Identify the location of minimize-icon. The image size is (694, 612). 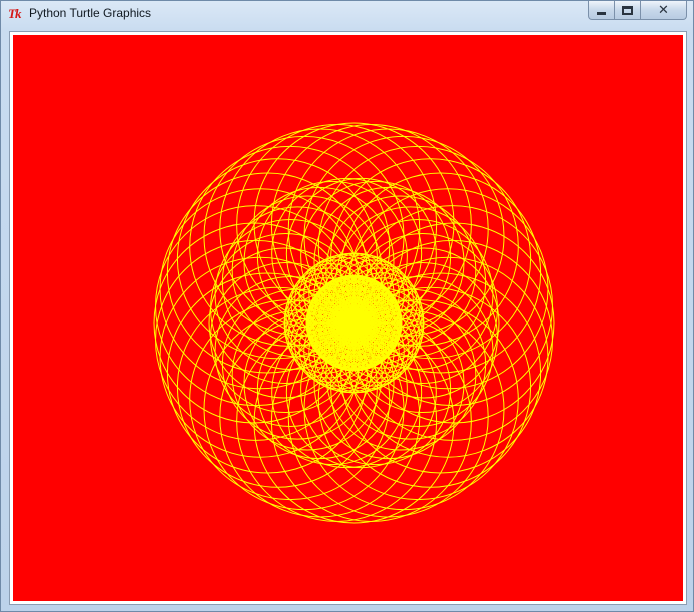
(601, 13).